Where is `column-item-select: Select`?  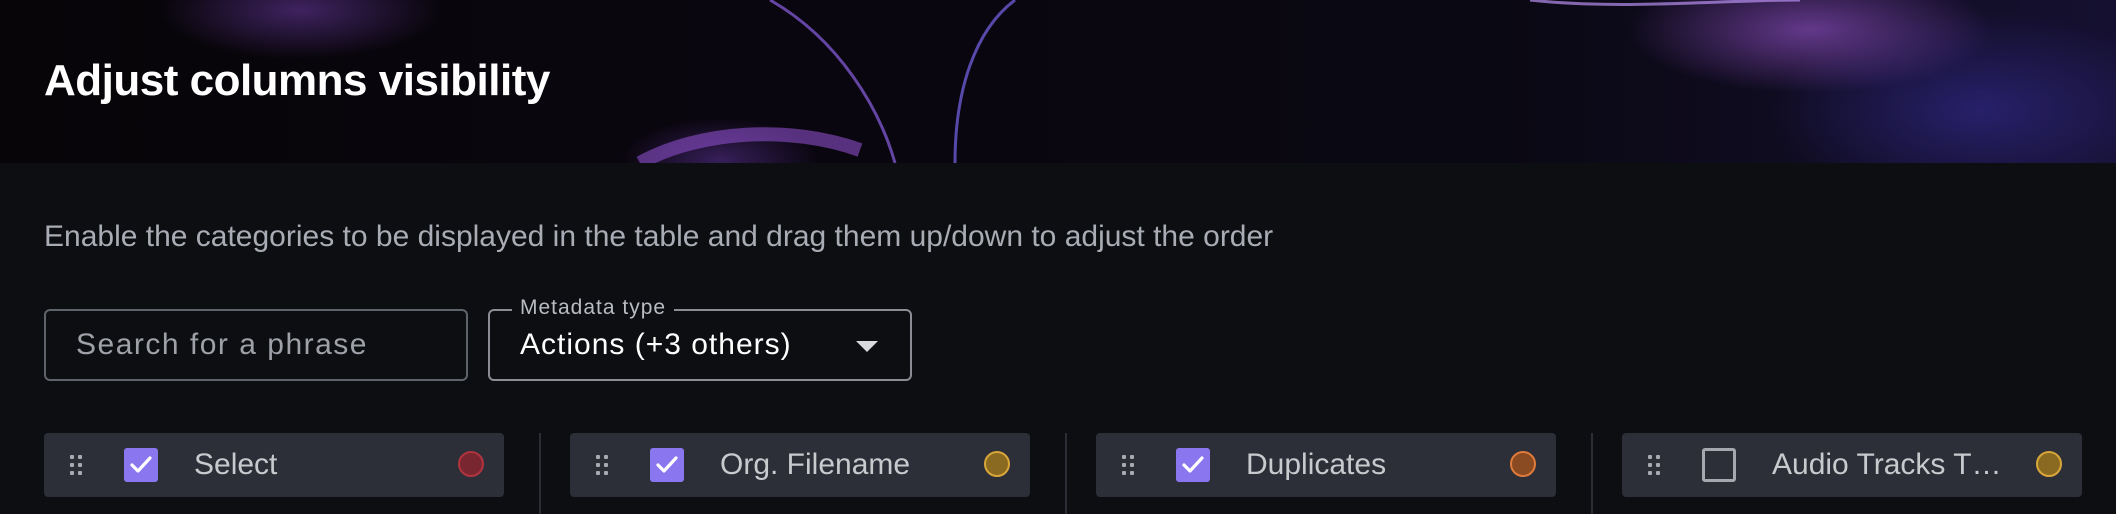 column-item-select: Select is located at coordinates (274, 465).